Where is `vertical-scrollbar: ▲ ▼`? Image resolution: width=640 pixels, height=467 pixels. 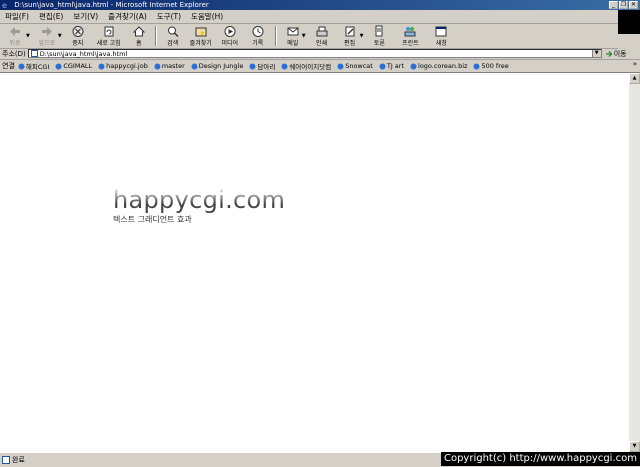
vertical-scrollbar: ▲ ▼ is located at coordinates (634, 262).